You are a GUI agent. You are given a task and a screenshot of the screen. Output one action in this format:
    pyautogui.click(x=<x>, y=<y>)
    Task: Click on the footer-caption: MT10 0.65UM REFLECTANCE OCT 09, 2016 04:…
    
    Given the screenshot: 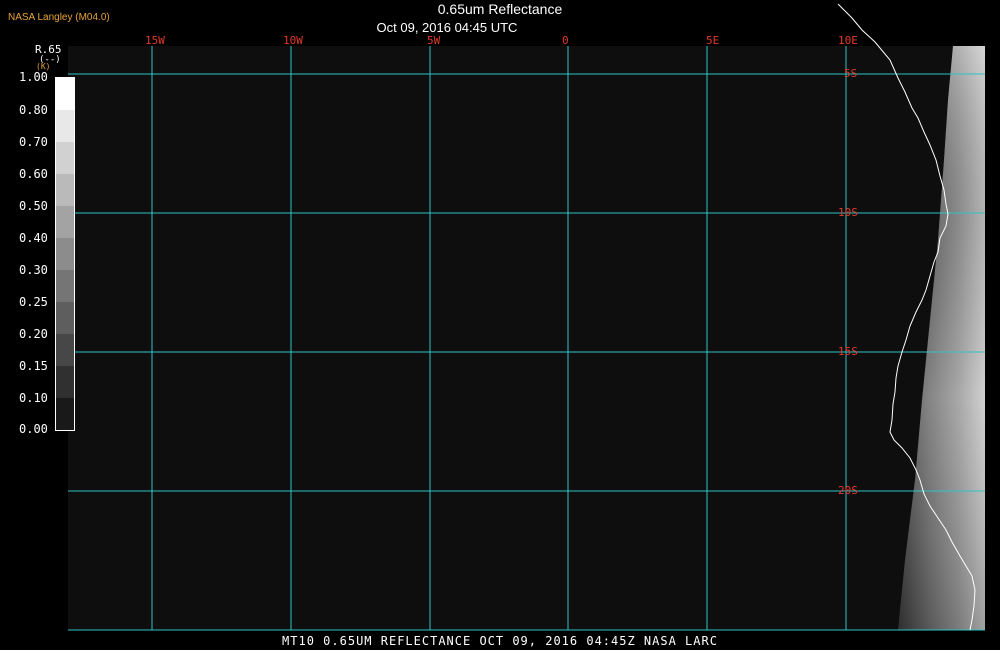 What is the action you would take?
    pyautogui.click(x=500, y=641)
    